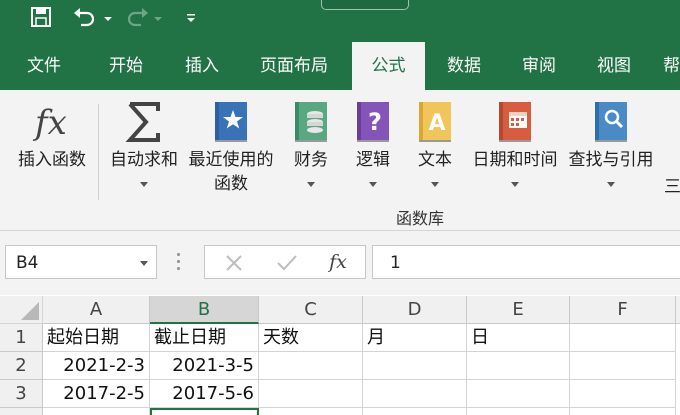 The height and width of the screenshot is (415, 680). I want to click on cancel-icon, so click(234, 262).